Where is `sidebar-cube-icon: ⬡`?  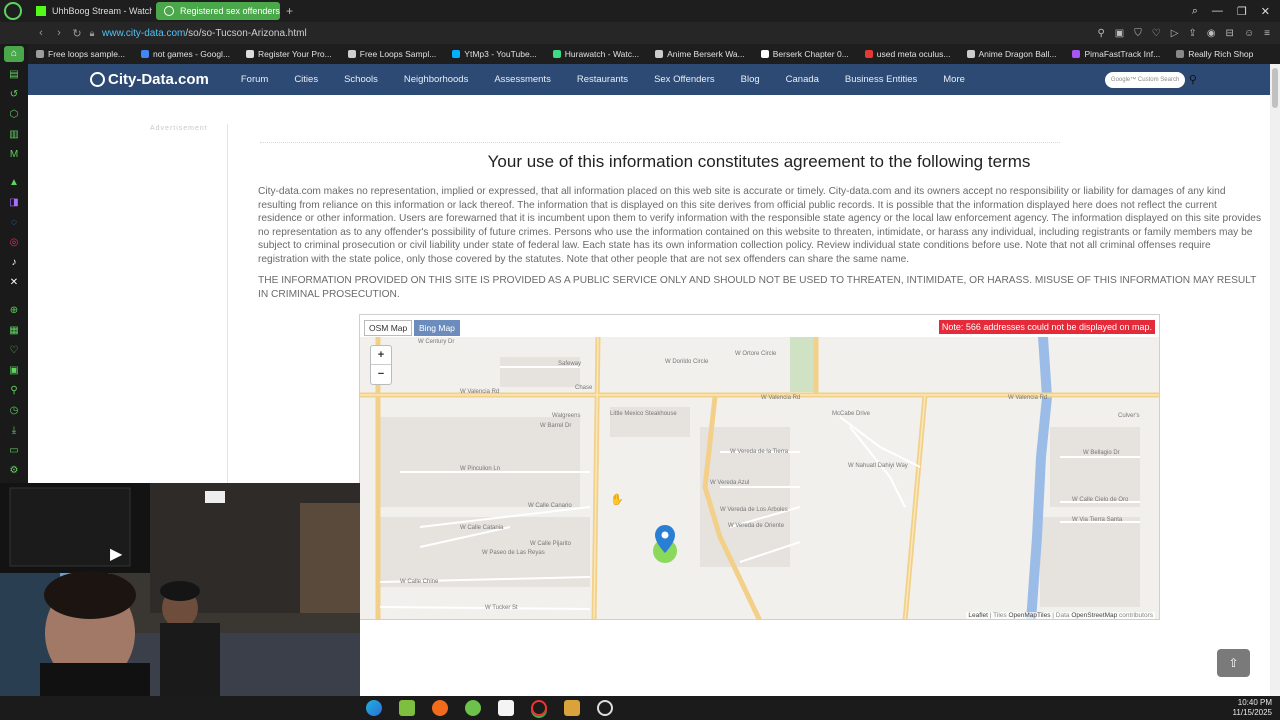
sidebar-cube-icon: ⬡ is located at coordinates (14, 115).